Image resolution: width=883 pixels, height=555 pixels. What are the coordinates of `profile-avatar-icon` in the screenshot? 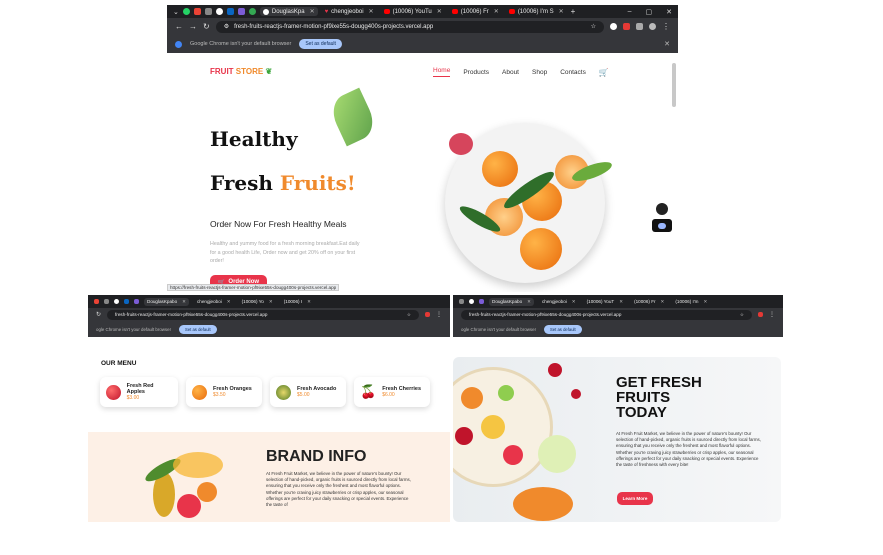 It's located at (652, 26).